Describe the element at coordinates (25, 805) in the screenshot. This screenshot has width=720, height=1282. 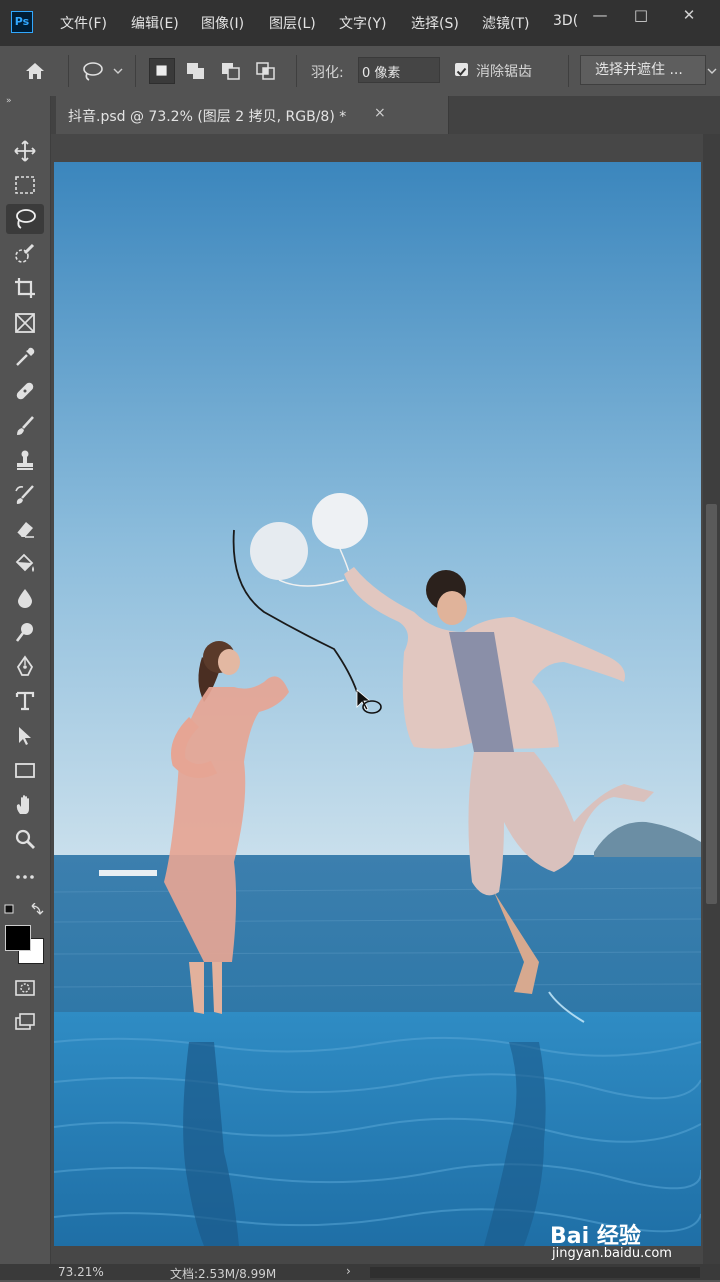
I see `hand-tool-icon` at that location.